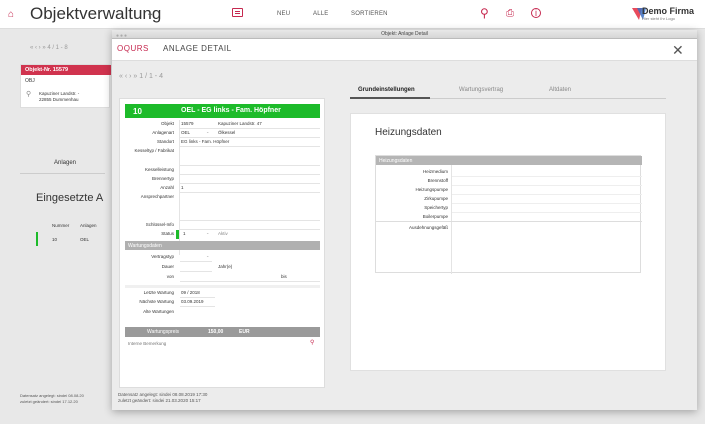 The height and width of the screenshot is (424, 705). I want to click on speichertyp-input, so click(547, 212).